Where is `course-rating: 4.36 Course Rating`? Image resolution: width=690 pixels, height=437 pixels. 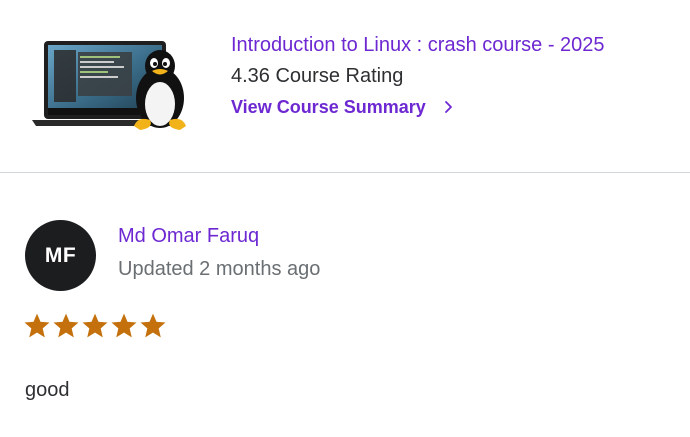
course-rating: 4.36 Course Rating is located at coordinates (317, 76).